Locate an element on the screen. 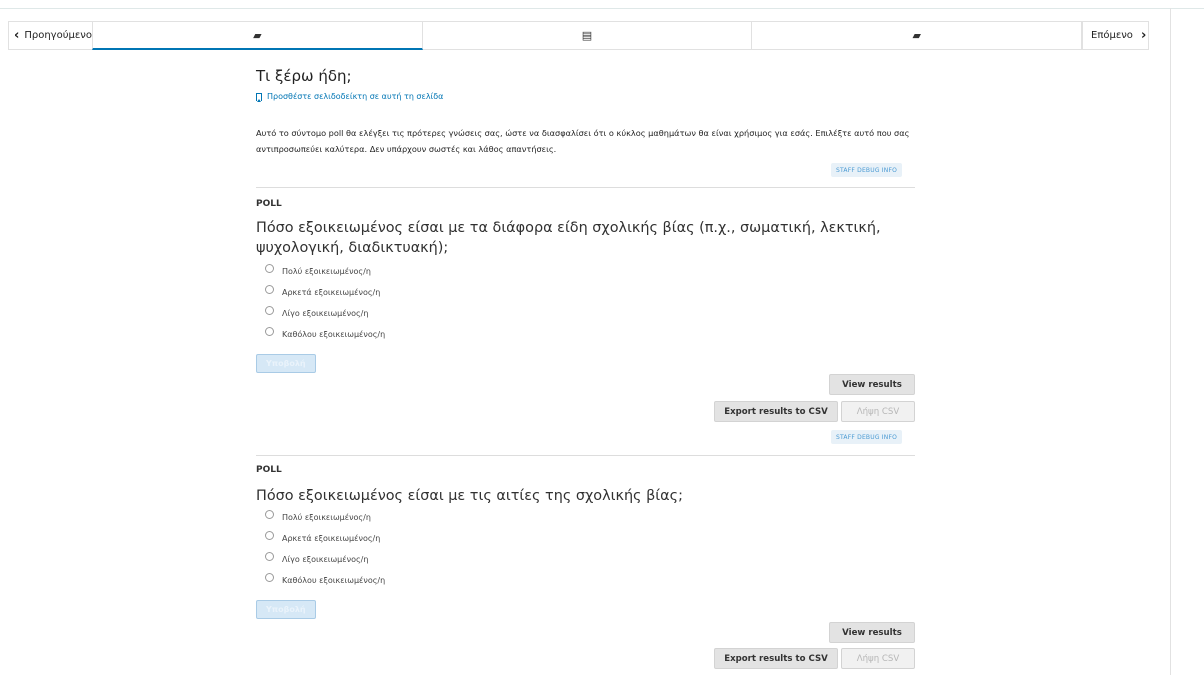 The width and height of the screenshot is (1204, 675). tab-unit-1: ▰ is located at coordinates (257, 35).